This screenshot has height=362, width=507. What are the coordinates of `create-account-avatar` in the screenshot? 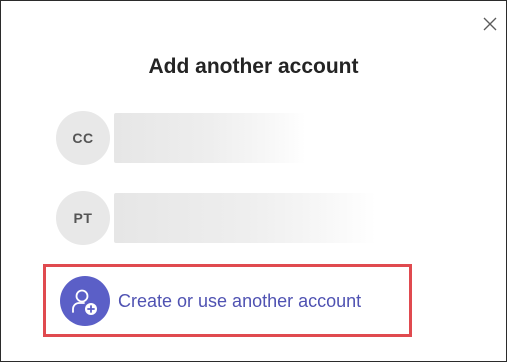 It's located at (85, 301).